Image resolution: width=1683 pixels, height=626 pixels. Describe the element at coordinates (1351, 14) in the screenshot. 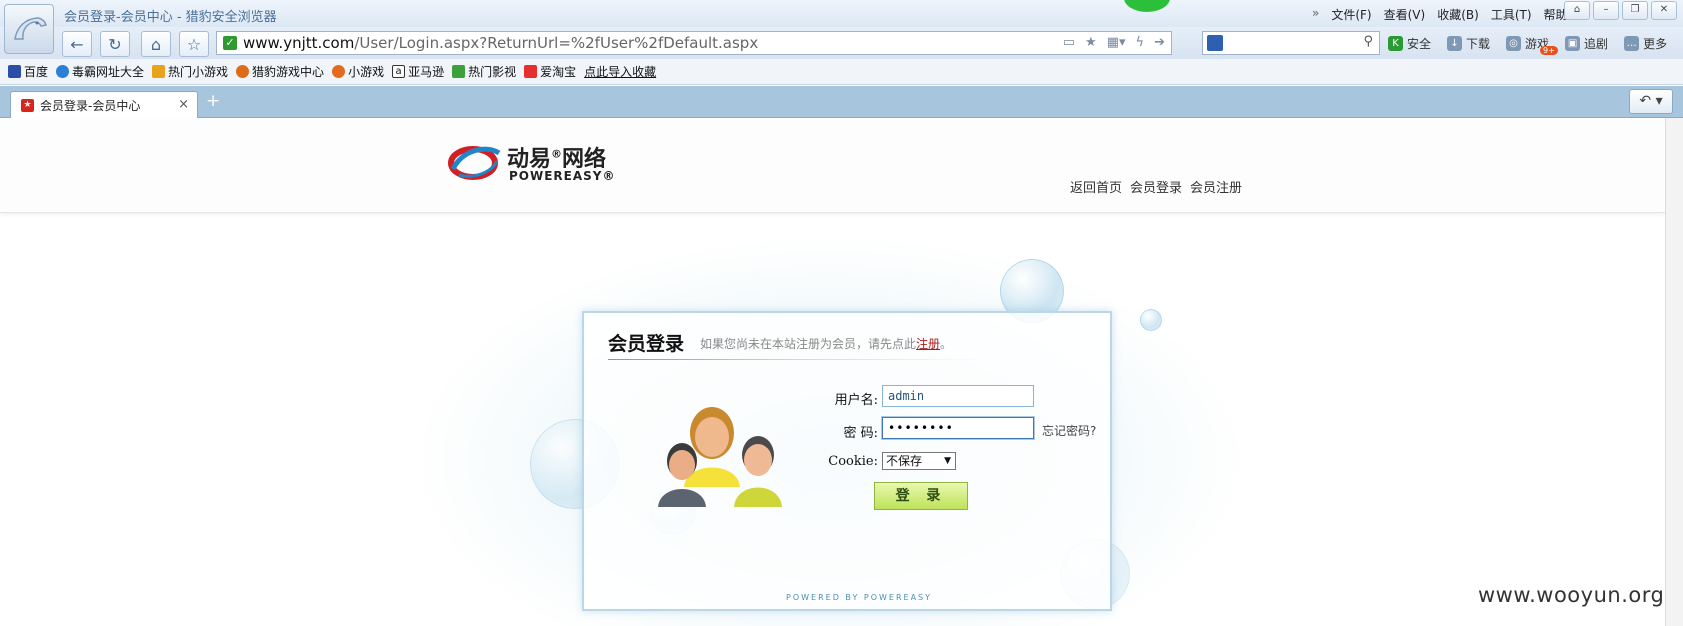

I see `menu-file: 文件(F)` at that location.